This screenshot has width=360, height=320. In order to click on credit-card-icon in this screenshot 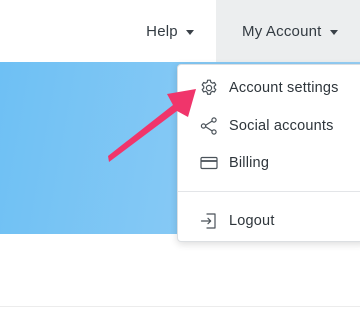, I will do `click(209, 163)`.